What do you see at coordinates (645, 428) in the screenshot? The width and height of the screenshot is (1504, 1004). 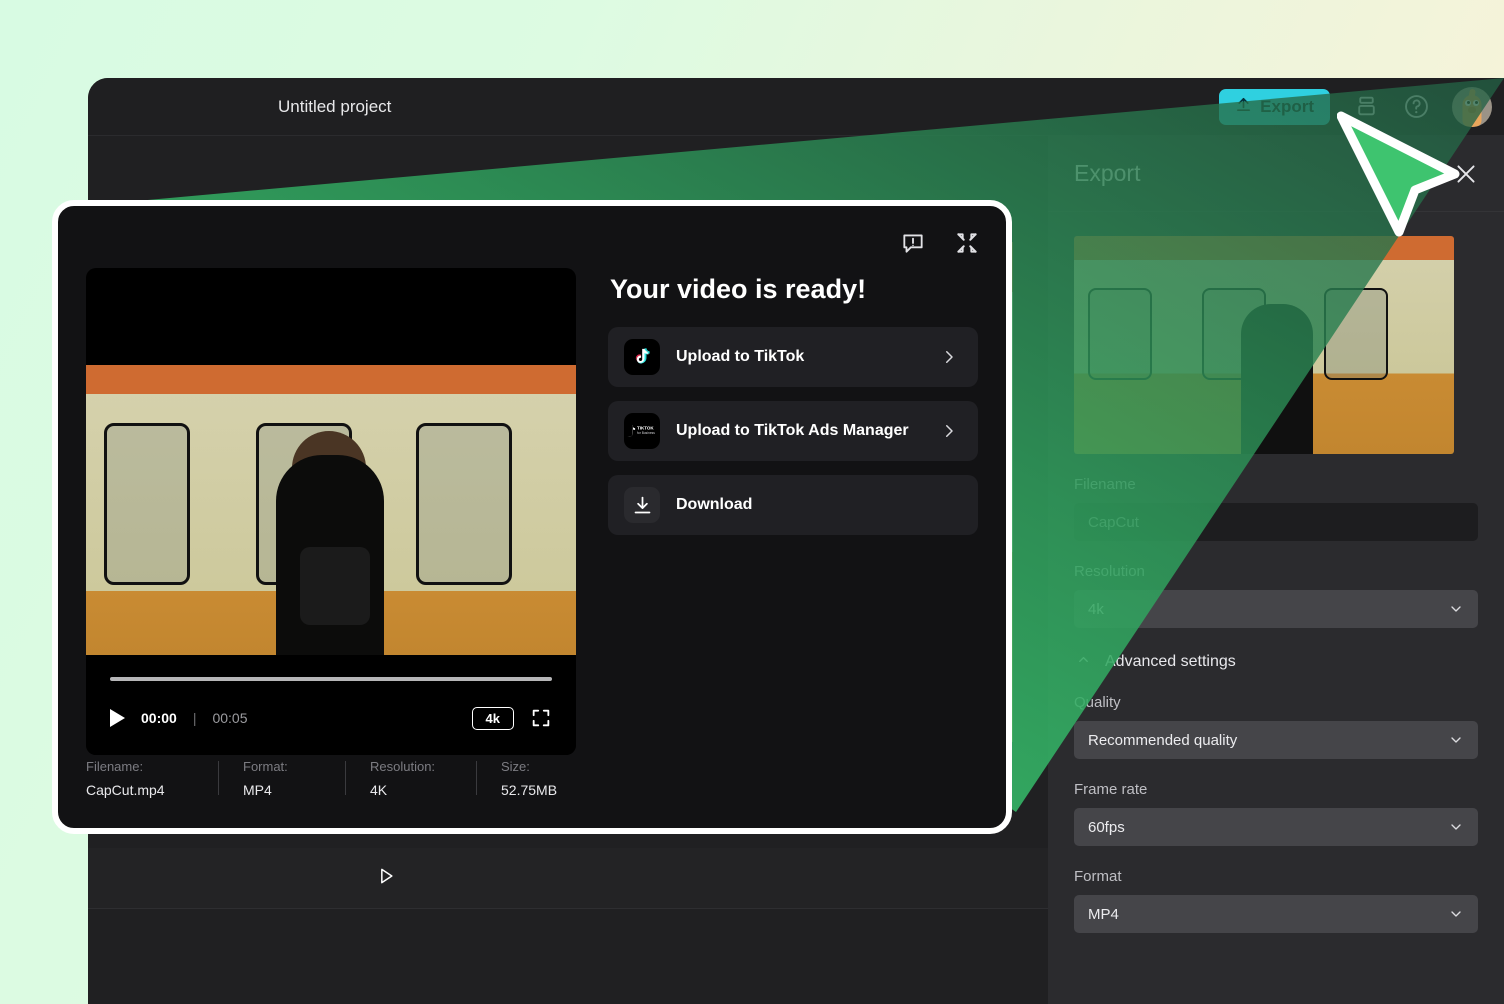 I see `svg-text: TIKTOK` at bounding box center [645, 428].